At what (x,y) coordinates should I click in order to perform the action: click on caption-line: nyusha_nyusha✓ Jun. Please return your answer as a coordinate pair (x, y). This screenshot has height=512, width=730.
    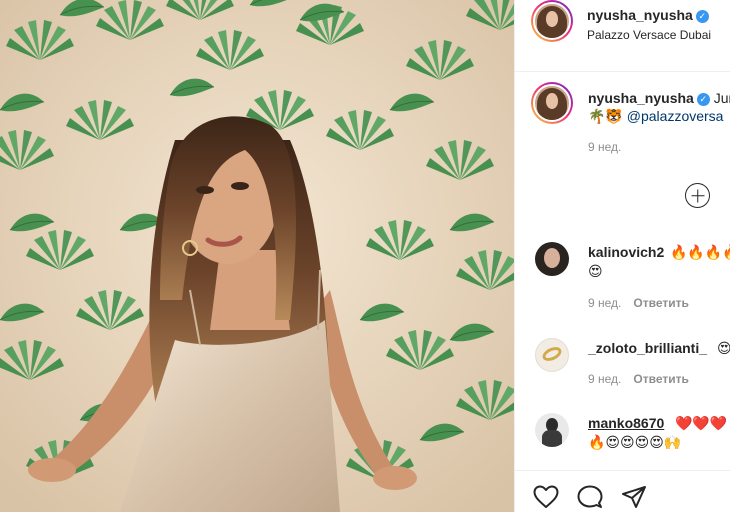
    Looking at the image, I should click on (659, 98).